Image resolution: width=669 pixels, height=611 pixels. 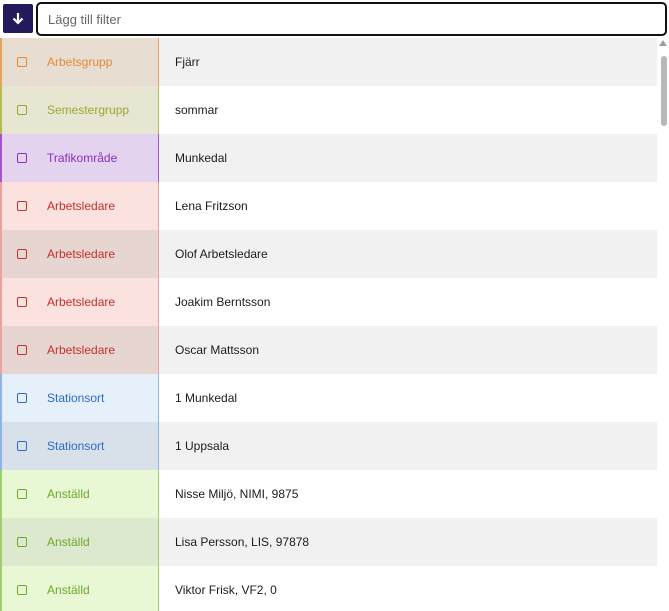 What do you see at coordinates (211, 206) in the screenshot?
I see `filter-value-label: Lena Fritzson` at bounding box center [211, 206].